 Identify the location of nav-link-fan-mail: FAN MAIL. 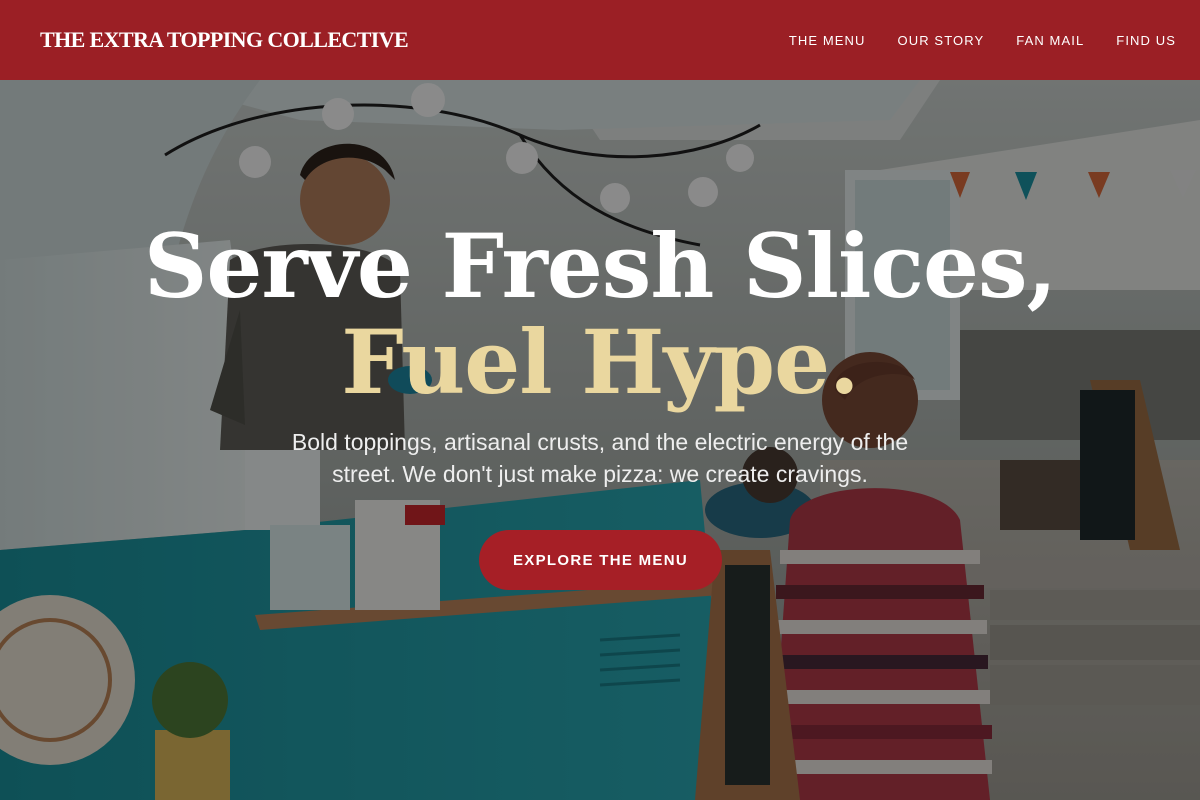
(1050, 40).